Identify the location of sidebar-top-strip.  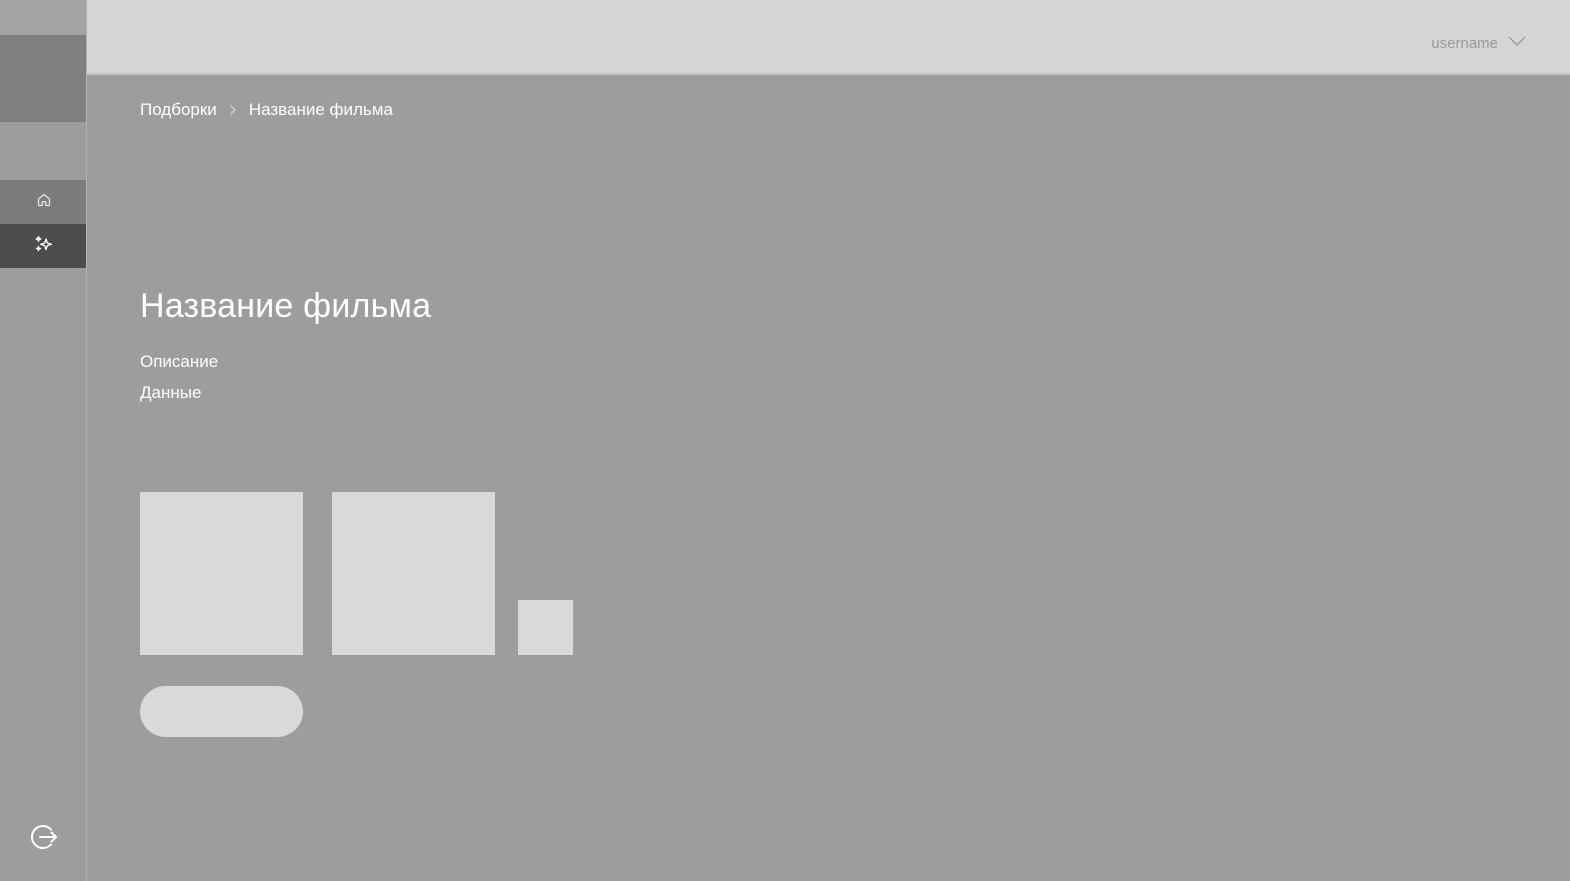
(43, 17).